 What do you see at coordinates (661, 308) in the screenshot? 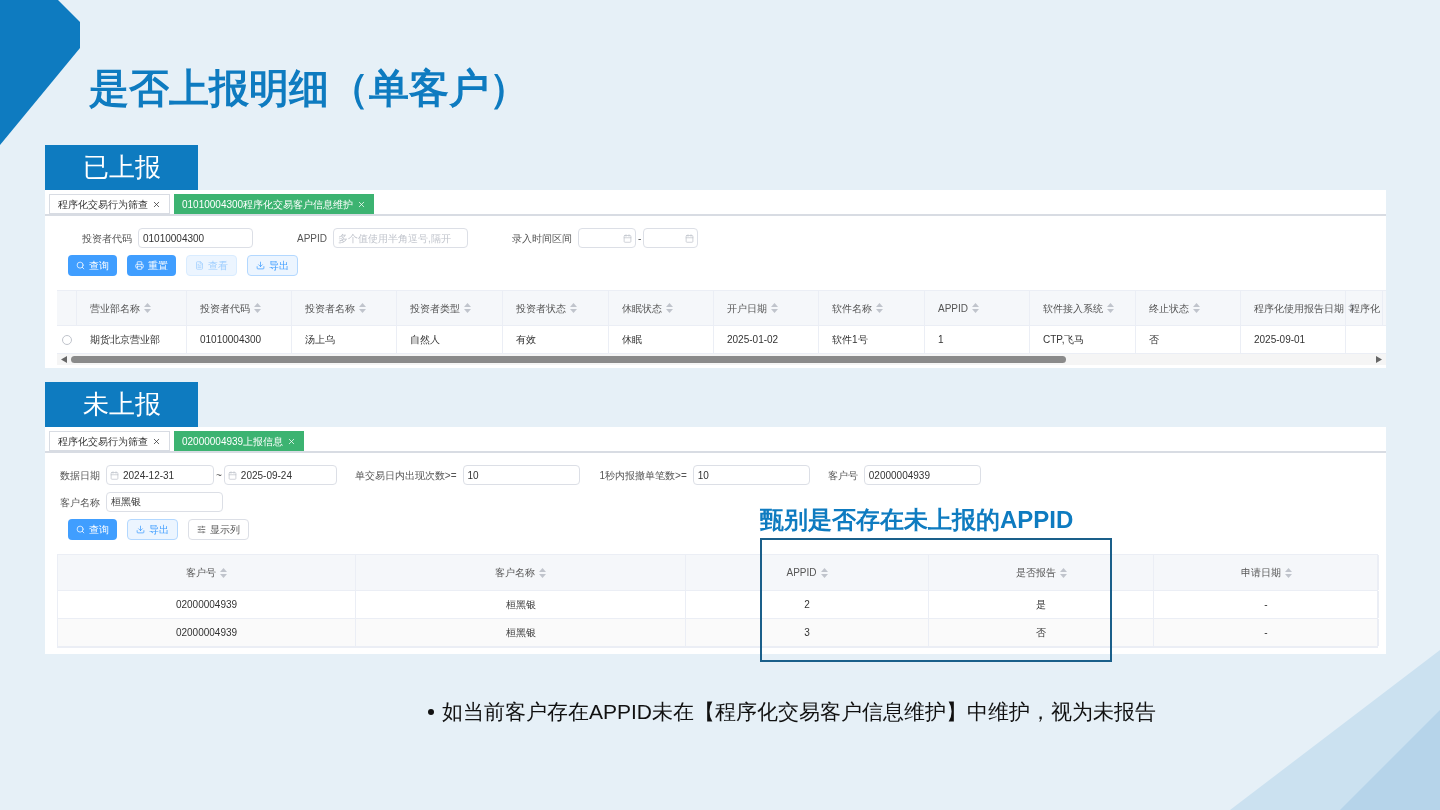
I see `column-header: 休眠状态` at bounding box center [661, 308].